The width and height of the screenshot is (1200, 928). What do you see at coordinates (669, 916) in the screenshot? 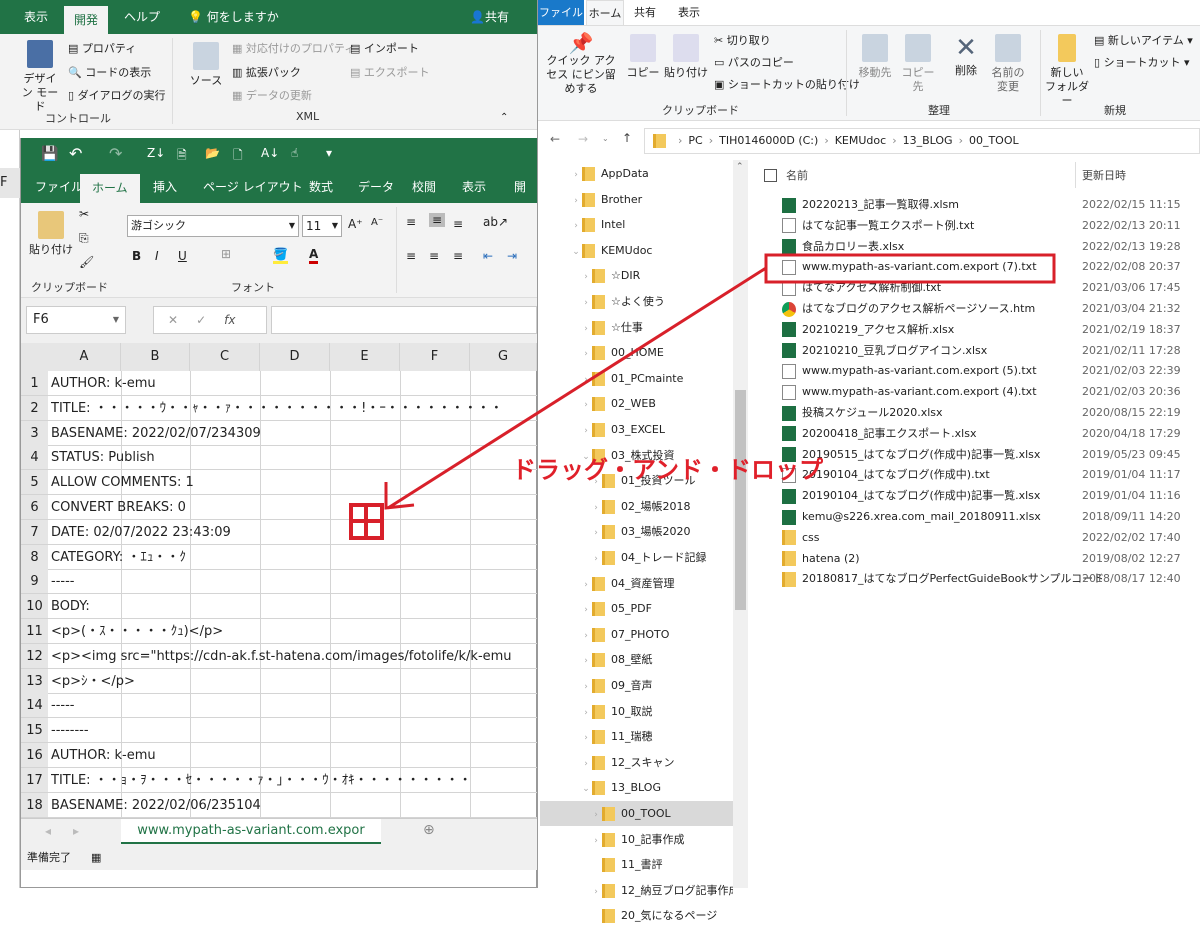
I see `nav-item-label: 20_気になるページ` at bounding box center [669, 916].